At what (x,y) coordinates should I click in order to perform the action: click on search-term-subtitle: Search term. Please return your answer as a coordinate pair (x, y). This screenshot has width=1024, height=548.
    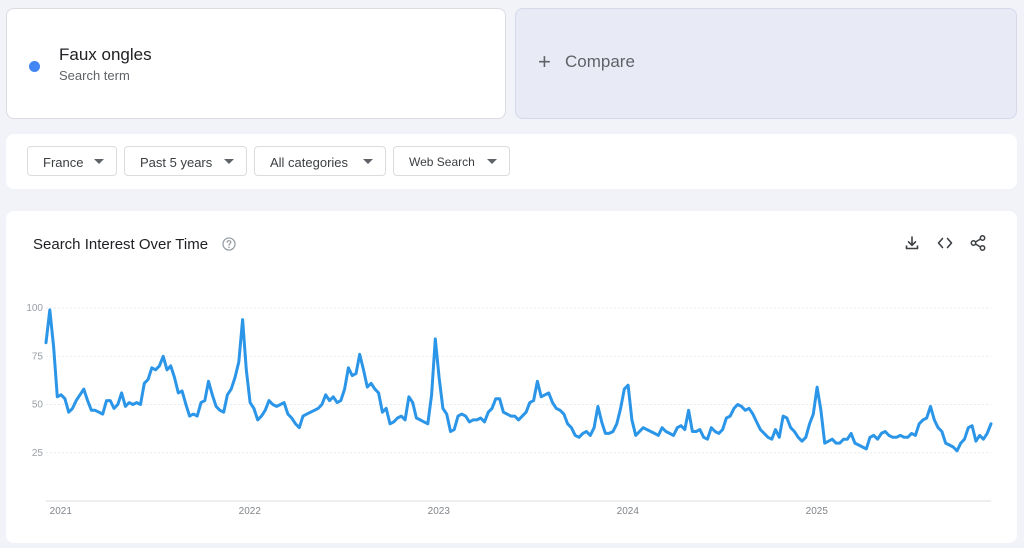
    Looking at the image, I should click on (94, 75).